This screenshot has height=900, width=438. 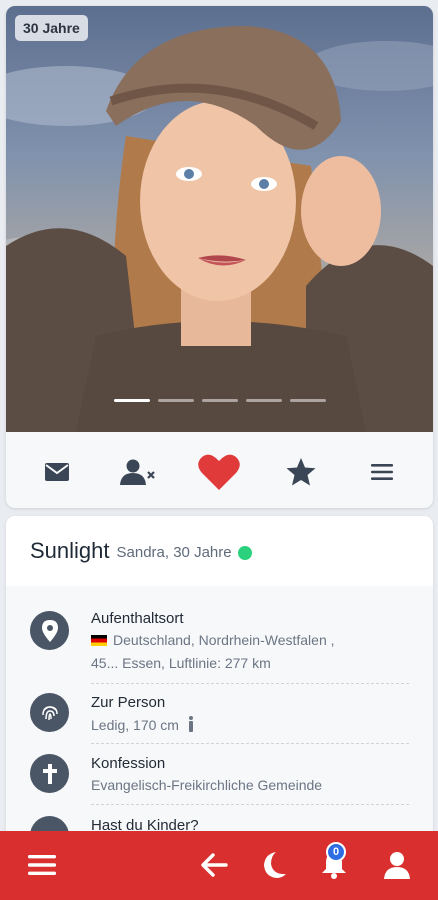 What do you see at coordinates (49, 773) in the screenshot?
I see `cross-icon` at bounding box center [49, 773].